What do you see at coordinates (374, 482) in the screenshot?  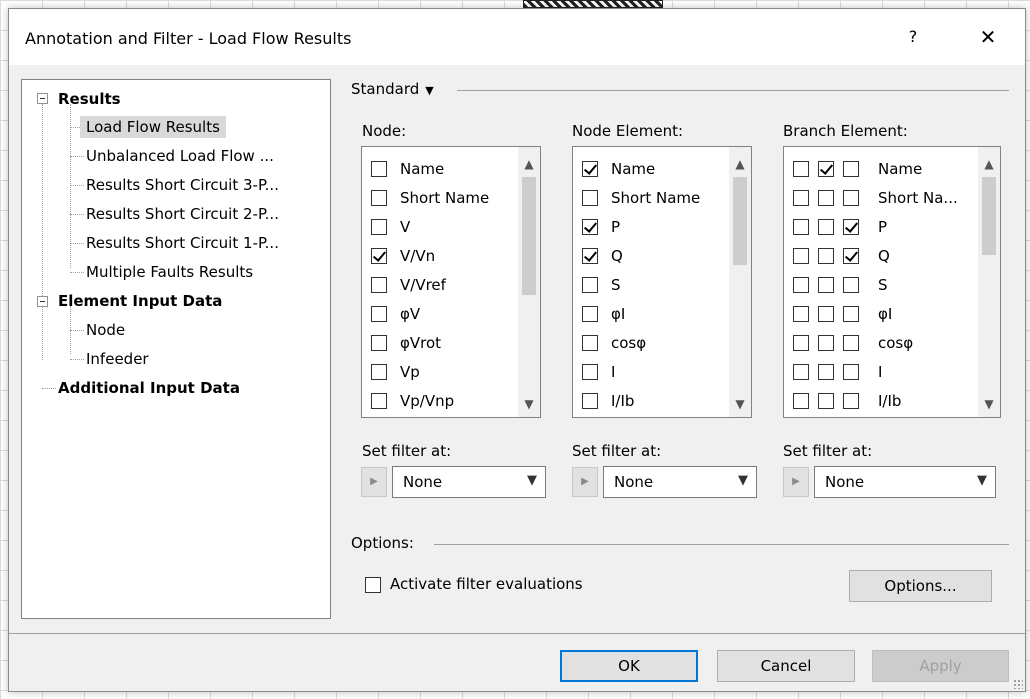 I see `node-filter-arrow-icon: ▶` at bounding box center [374, 482].